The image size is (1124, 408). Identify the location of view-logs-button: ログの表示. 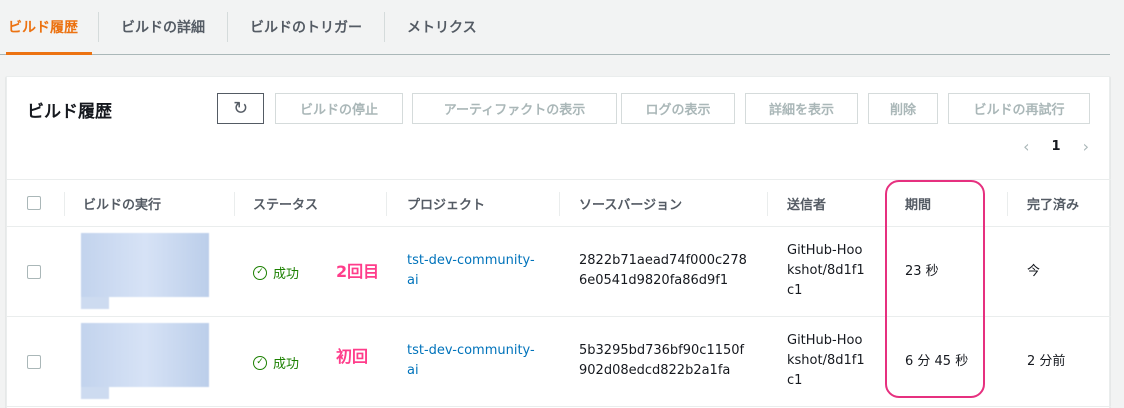
(678, 108).